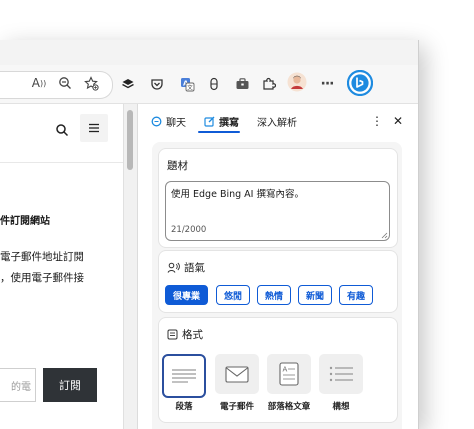  I want to click on format-label-blog-post: 部落格文章, so click(289, 407).